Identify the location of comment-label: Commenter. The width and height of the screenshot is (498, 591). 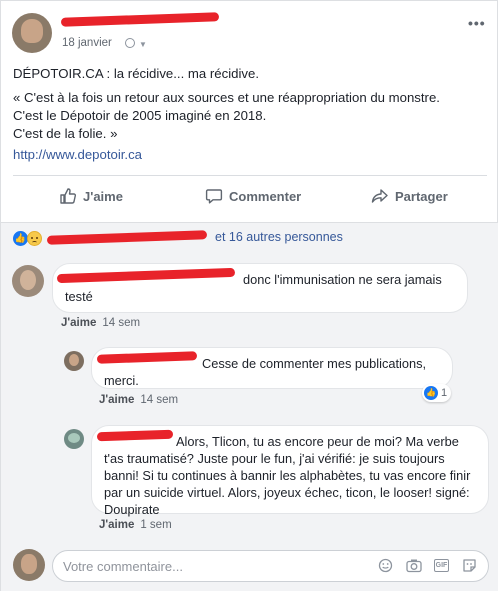
(265, 196).